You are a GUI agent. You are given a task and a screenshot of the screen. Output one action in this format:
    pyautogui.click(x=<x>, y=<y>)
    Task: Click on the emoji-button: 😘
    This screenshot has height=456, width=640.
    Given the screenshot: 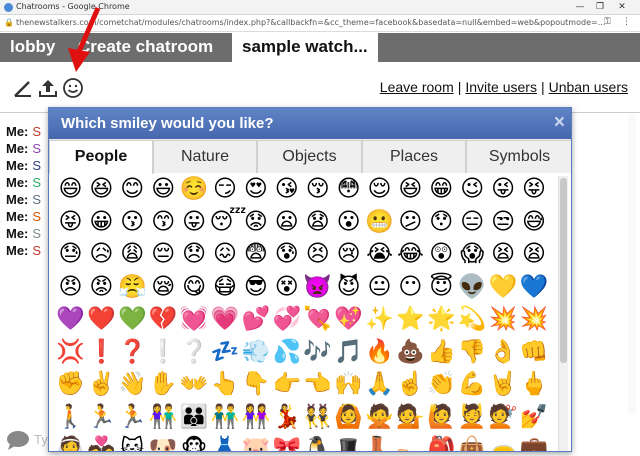 What is the action you would take?
    pyautogui.click(x=286, y=189)
    